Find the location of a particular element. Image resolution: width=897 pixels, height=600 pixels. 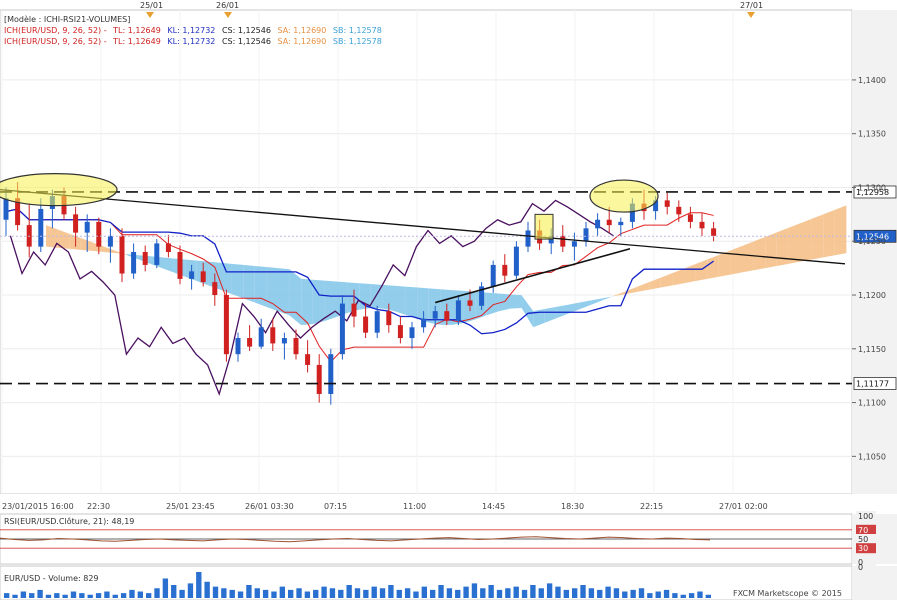

watermark: FXCM Marketscope © 2015 is located at coordinates (787, 593).